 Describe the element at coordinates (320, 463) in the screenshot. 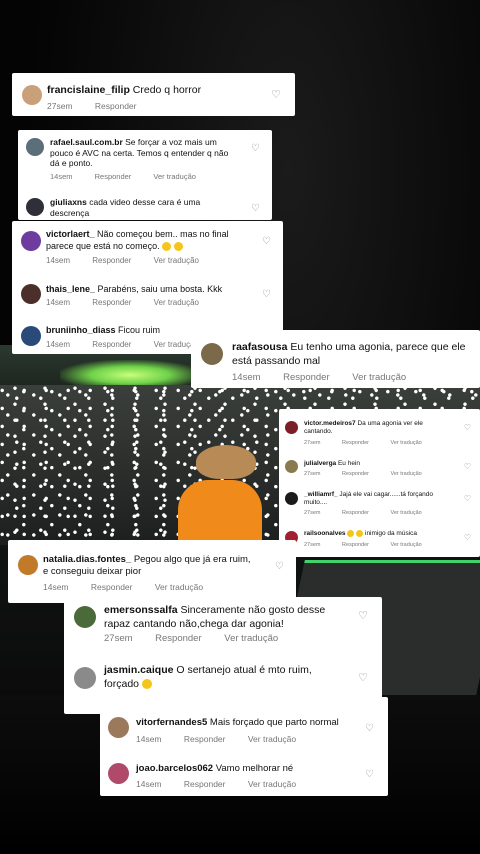

I see `comment-username: julialverga` at that location.